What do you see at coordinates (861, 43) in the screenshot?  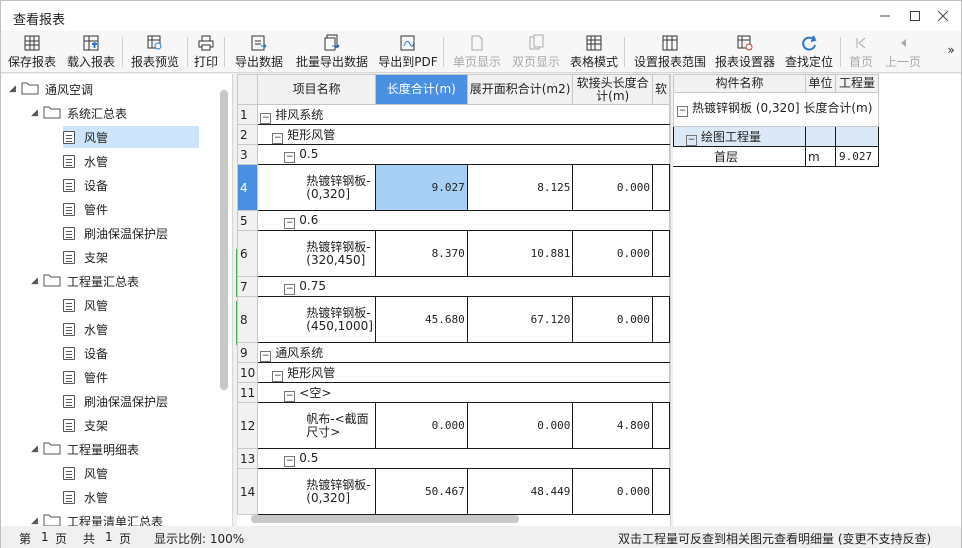 I see `first-page-icon` at bounding box center [861, 43].